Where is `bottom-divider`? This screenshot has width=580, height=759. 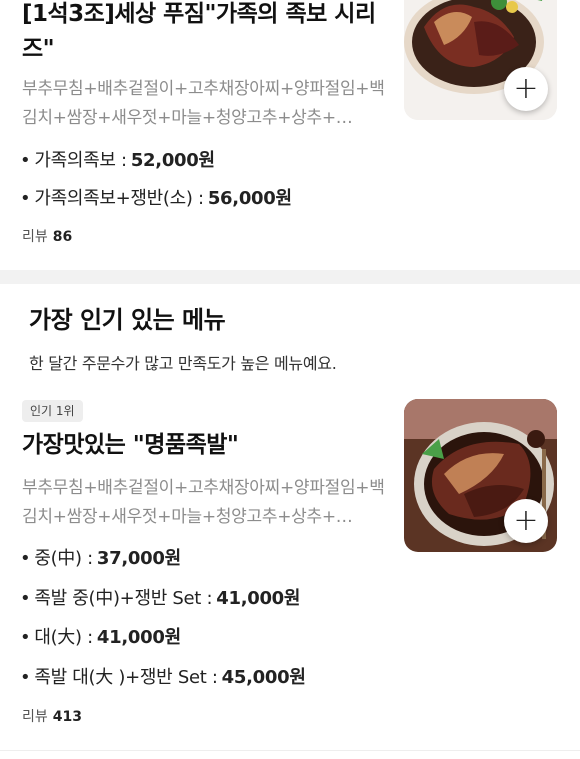 bottom-divider is located at coordinates (290, 750).